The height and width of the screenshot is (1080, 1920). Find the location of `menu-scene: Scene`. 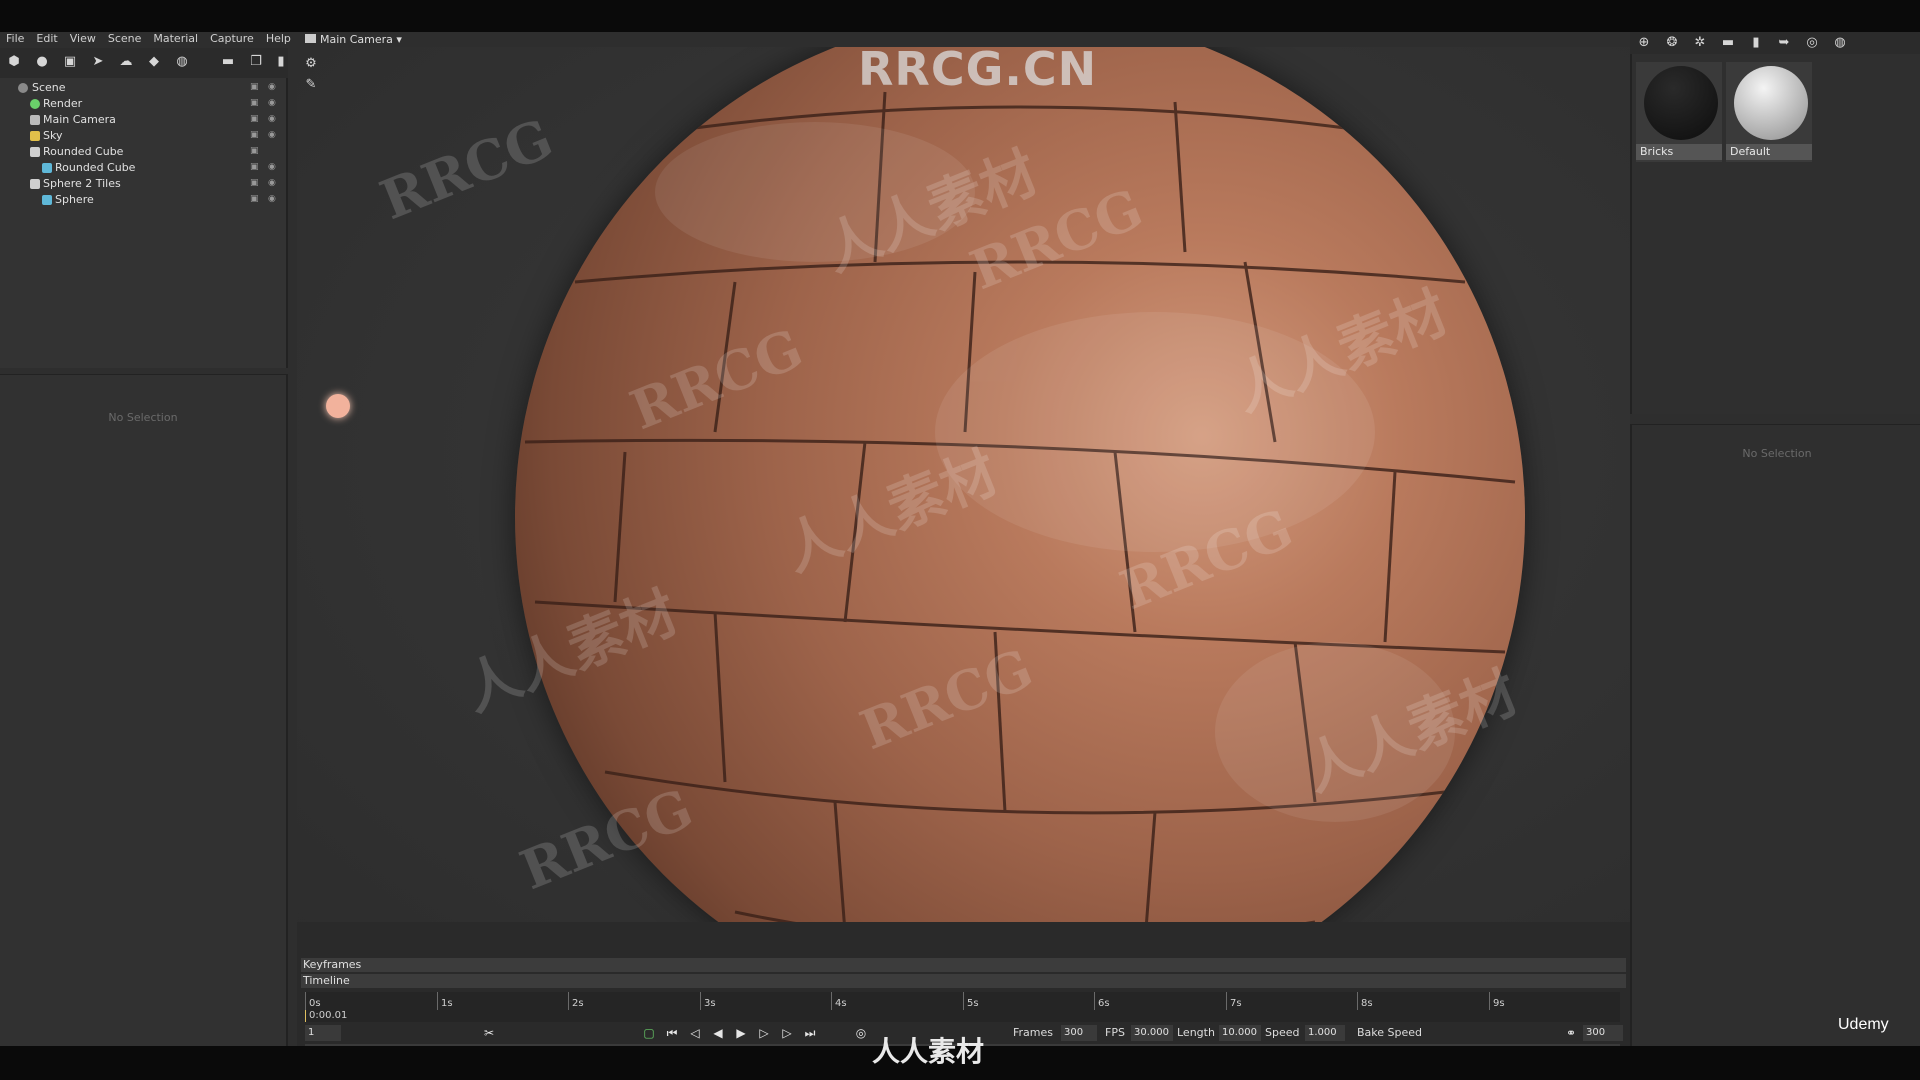

menu-scene: Scene is located at coordinates (125, 39).